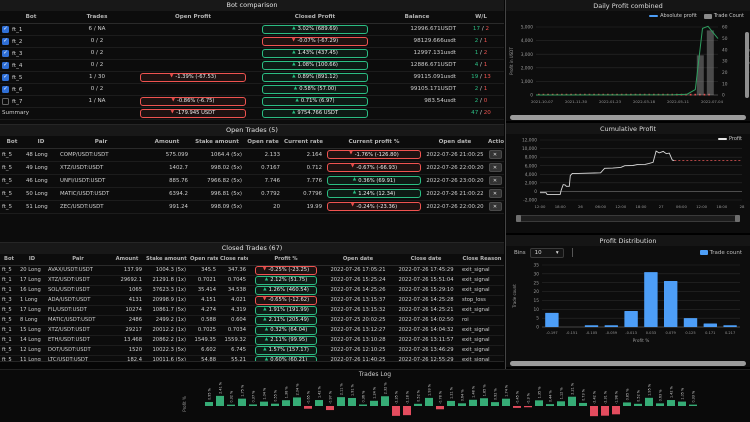 This screenshot has width=750, height=422. Describe the element at coordinates (264, 299) in the screenshot. I see `down-arrow-icon: ▼` at that location.